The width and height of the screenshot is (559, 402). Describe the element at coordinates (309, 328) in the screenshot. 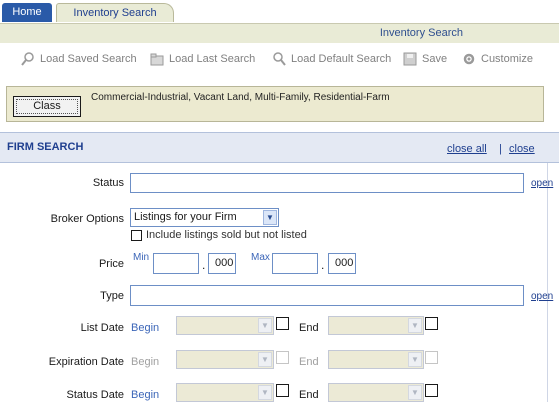

I see `list-date-end-label: End` at that location.